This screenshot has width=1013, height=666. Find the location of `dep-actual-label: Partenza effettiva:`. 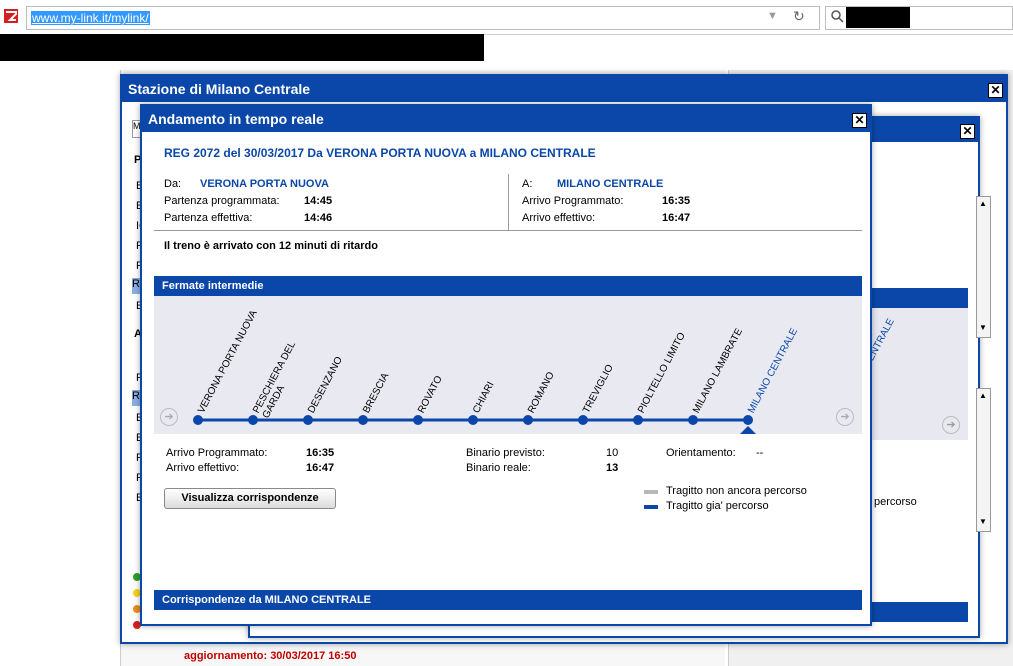

dep-actual-label: Partenza effettiva: is located at coordinates (208, 218).